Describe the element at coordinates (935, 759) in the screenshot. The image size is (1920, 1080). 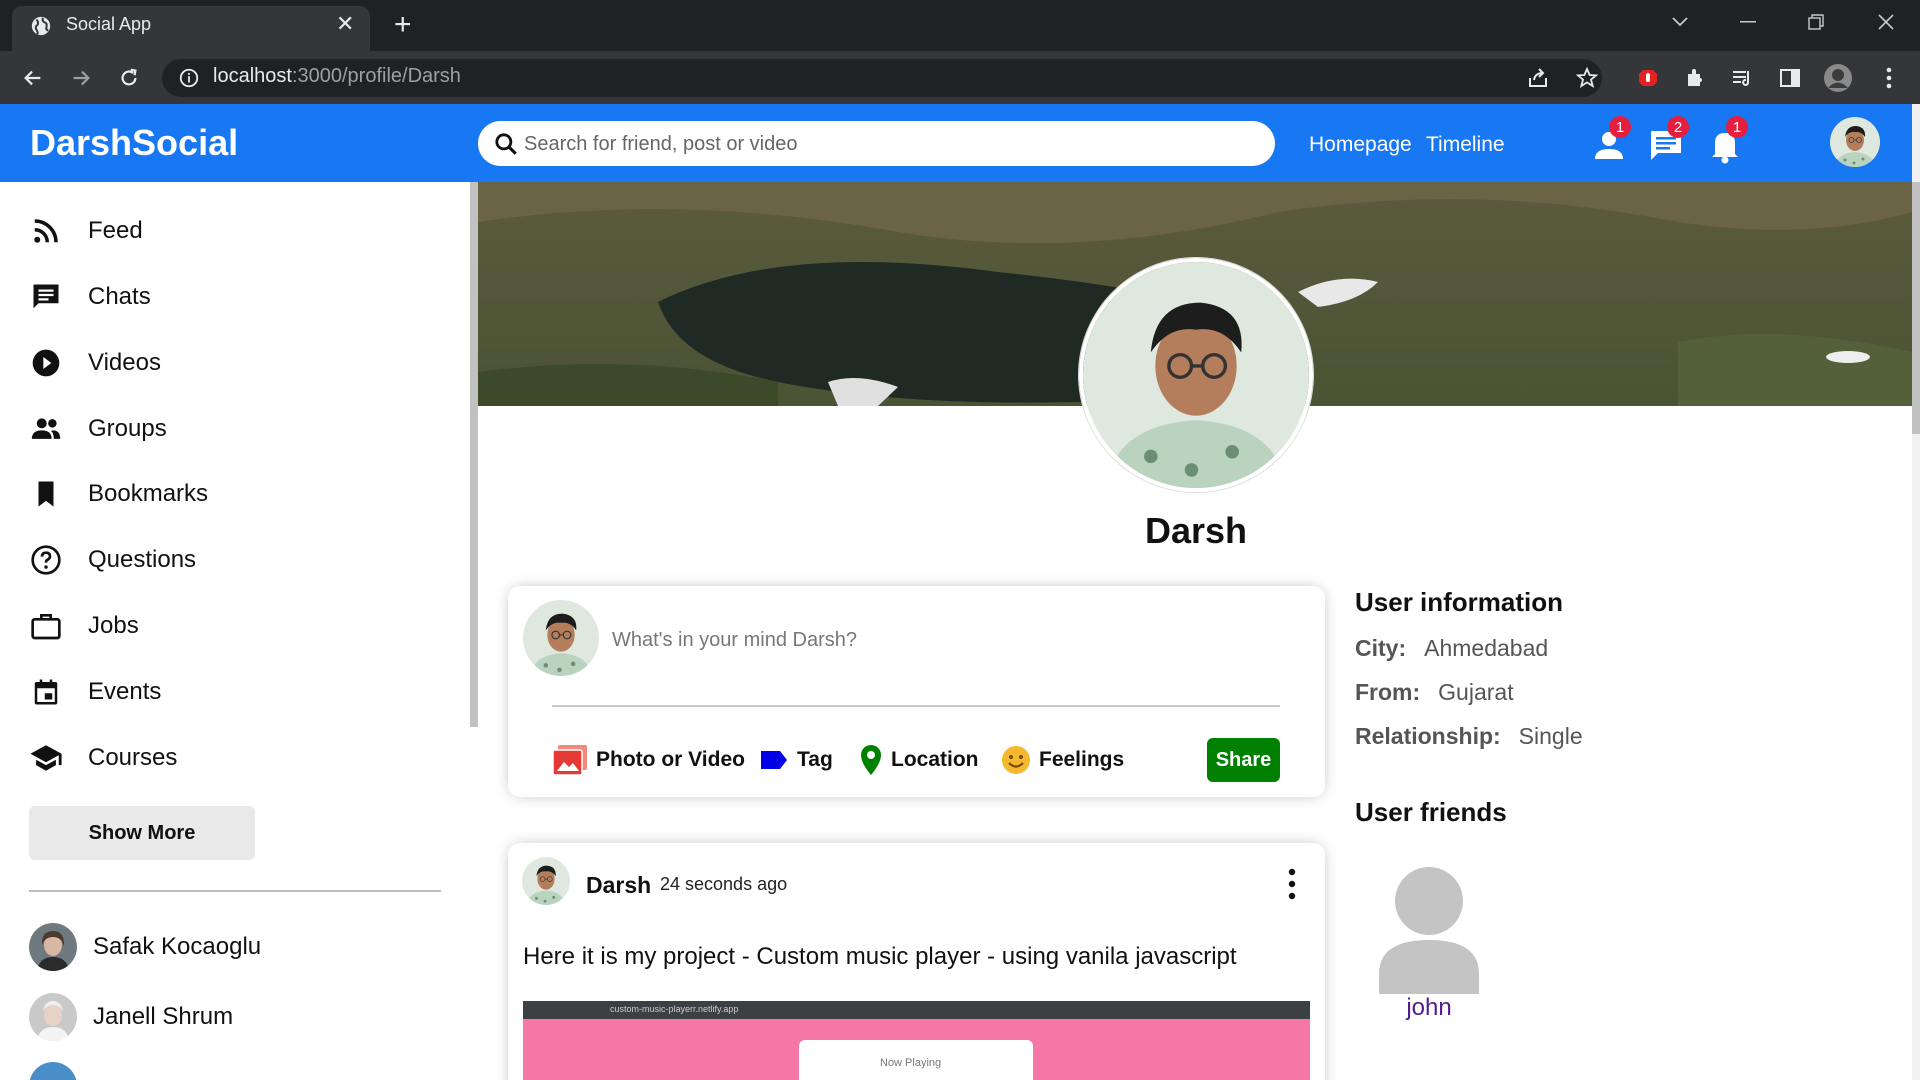
I see `option-label: Location` at that location.